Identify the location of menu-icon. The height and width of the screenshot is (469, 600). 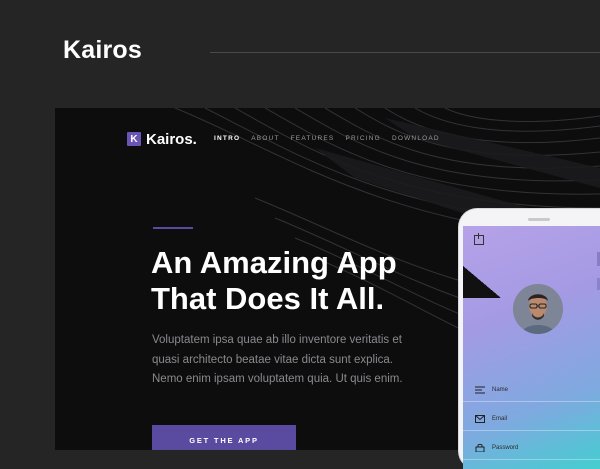
(480, 390).